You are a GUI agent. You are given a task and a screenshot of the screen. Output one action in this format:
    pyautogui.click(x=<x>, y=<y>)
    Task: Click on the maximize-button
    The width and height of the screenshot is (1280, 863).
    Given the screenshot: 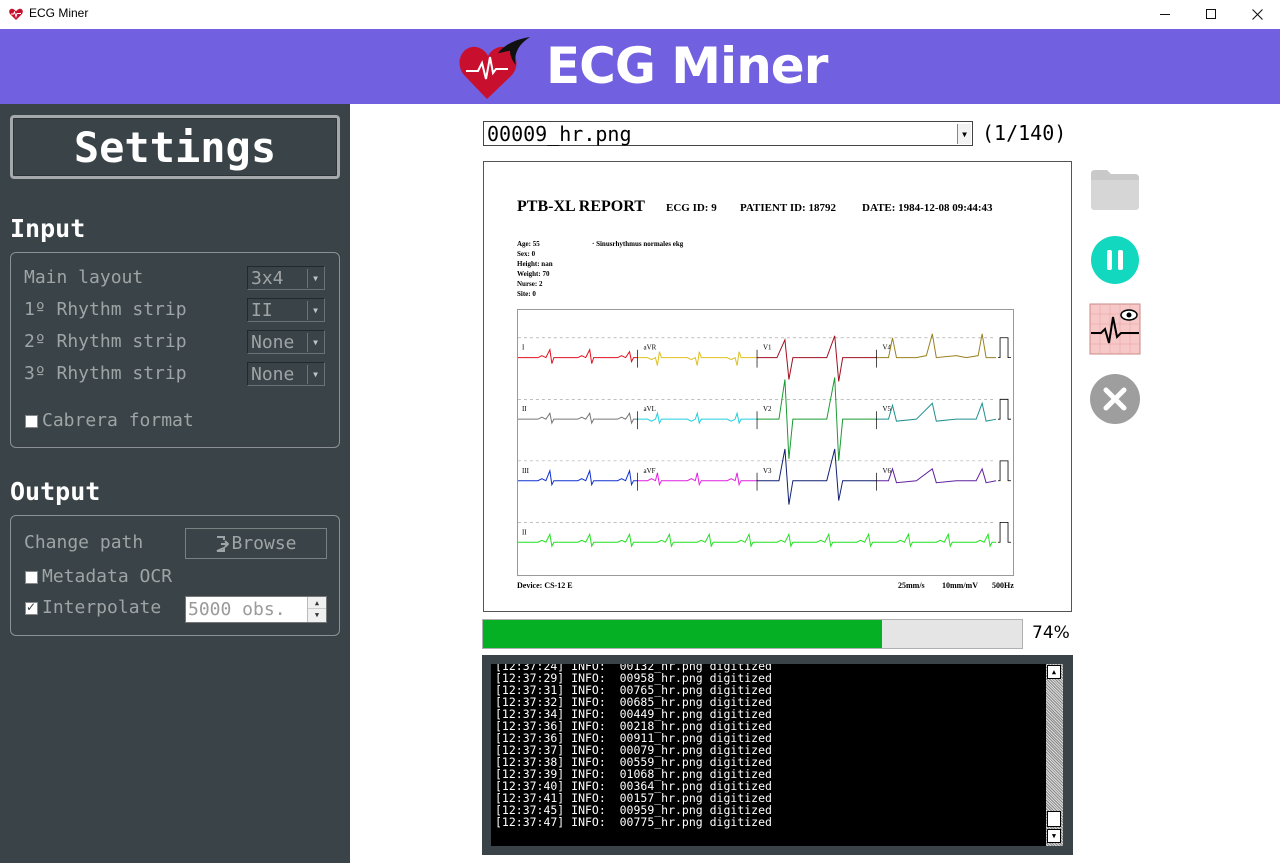 What is the action you would take?
    pyautogui.click(x=1211, y=14)
    